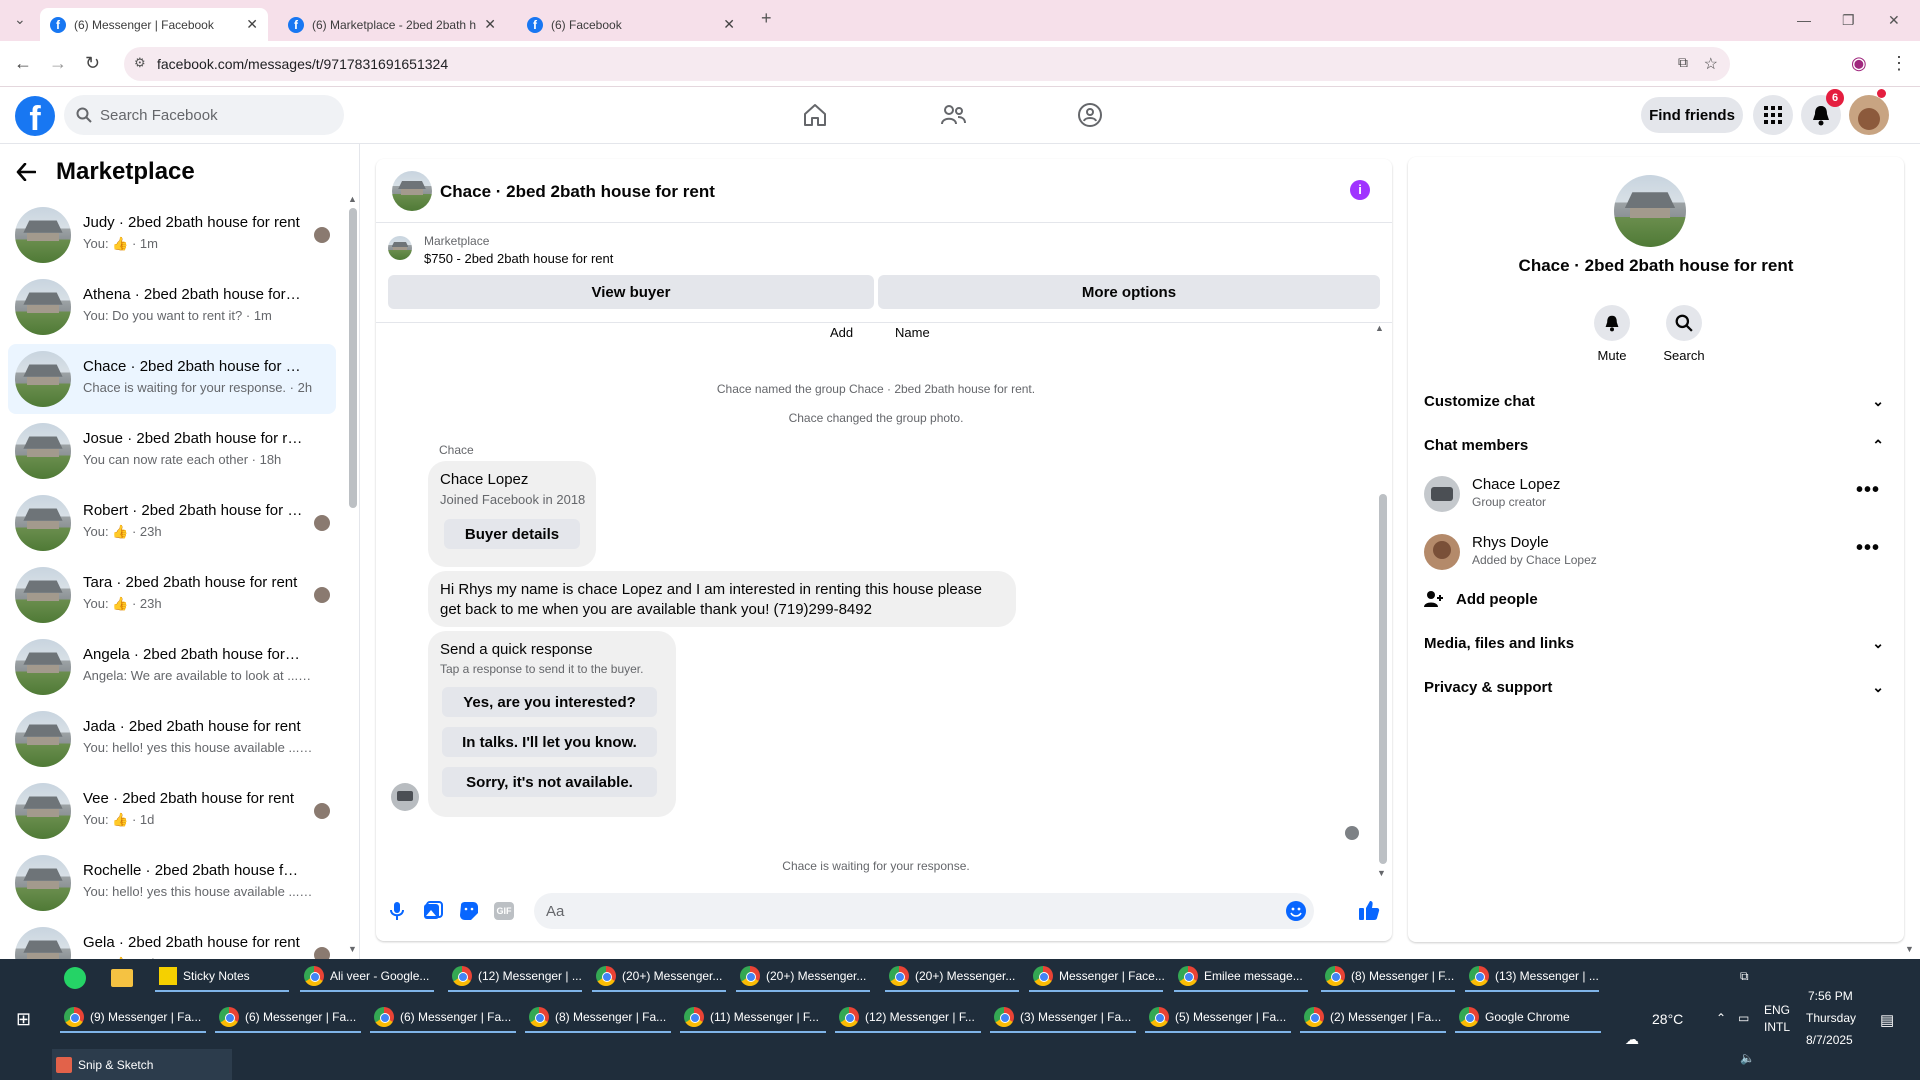 The height and width of the screenshot is (1080, 1920). I want to click on add-people-row: Add people, so click(1656, 599).